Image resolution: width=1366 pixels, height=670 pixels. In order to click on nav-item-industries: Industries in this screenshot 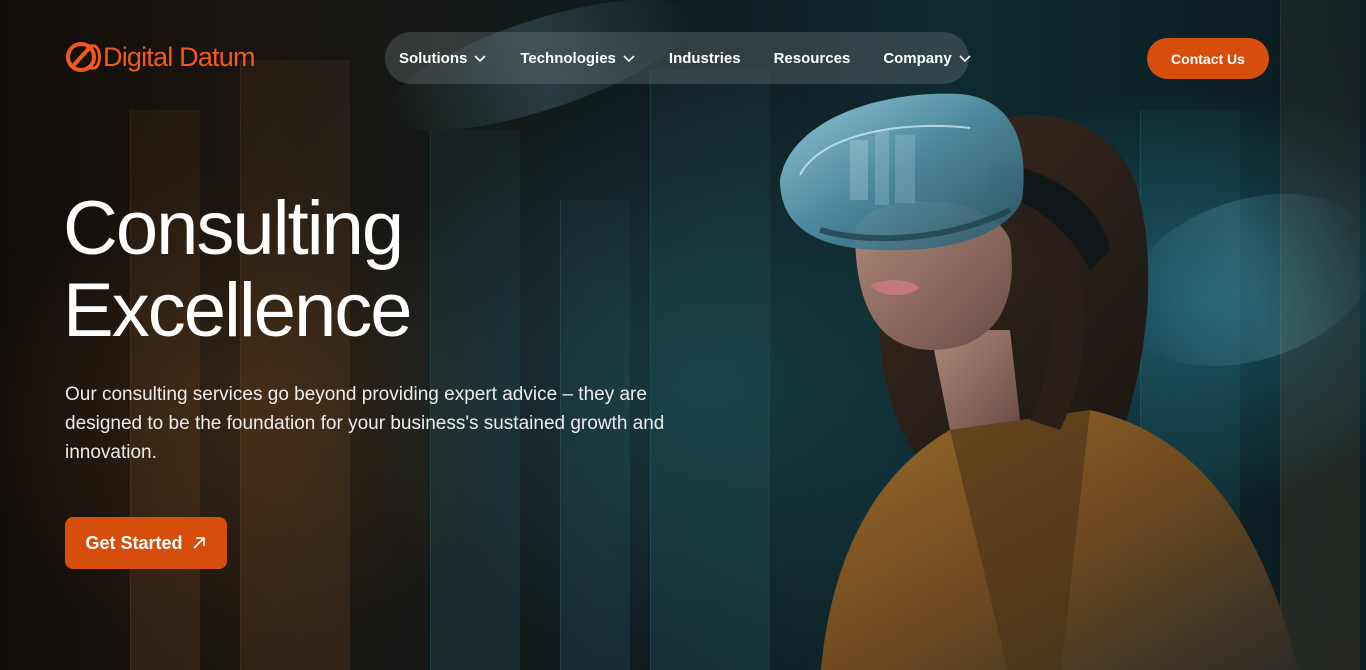, I will do `click(705, 58)`.